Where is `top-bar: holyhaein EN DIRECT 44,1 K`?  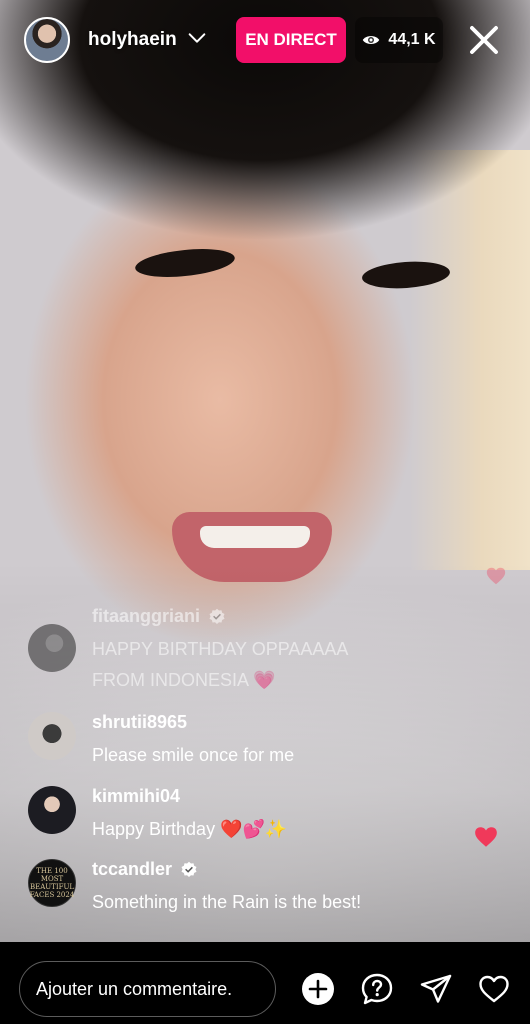 top-bar: holyhaein EN DIRECT 44,1 K is located at coordinates (265, 40).